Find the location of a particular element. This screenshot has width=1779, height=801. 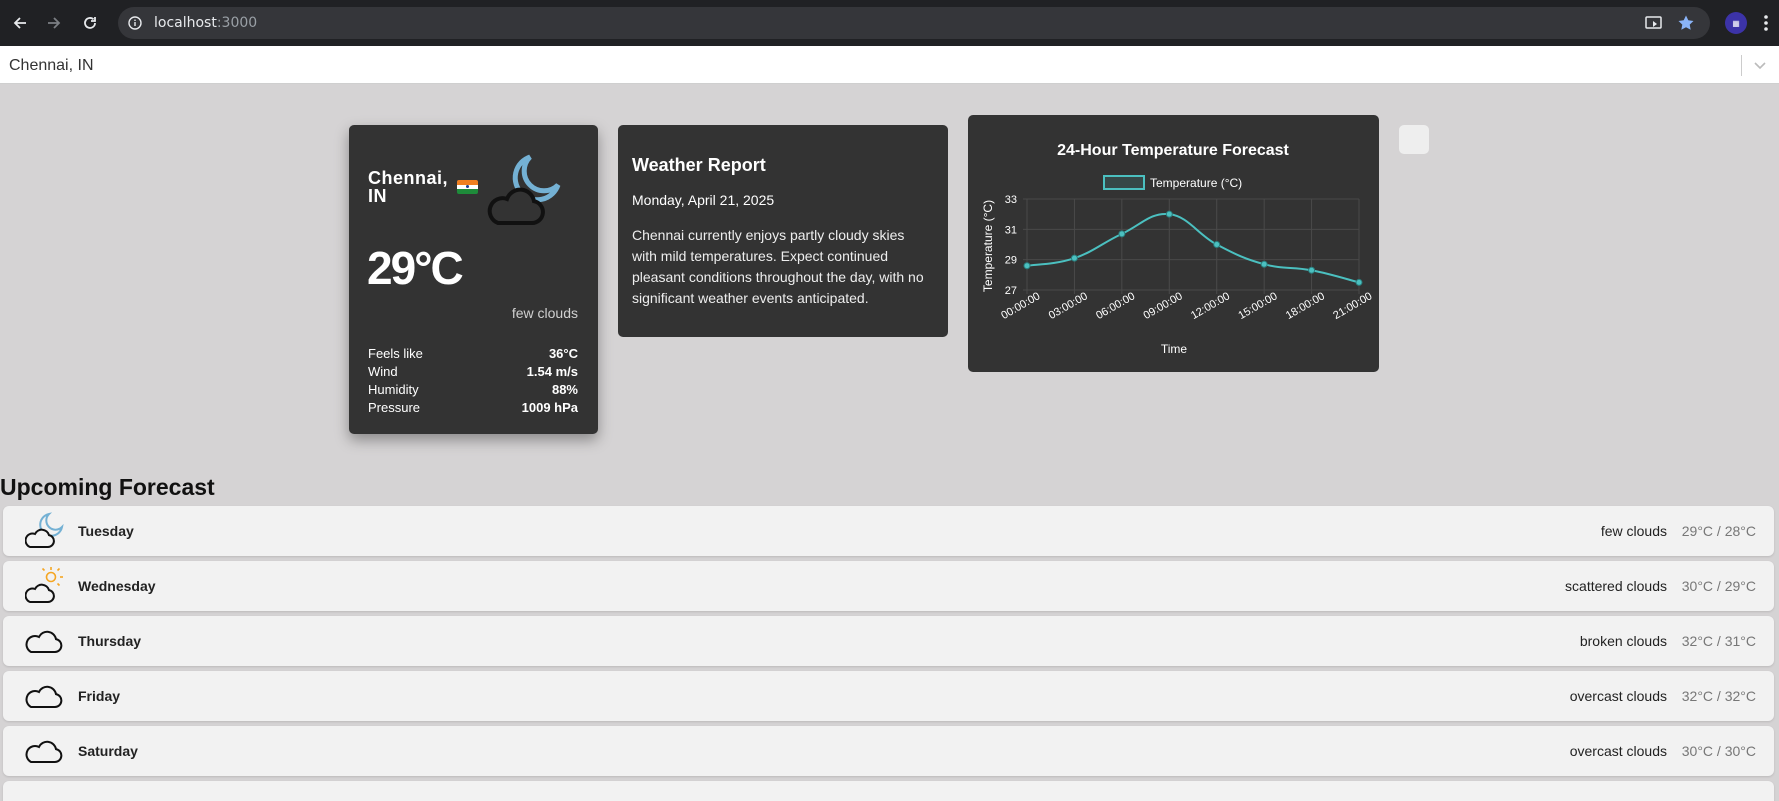

x-tick-label: 21:00:00 is located at coordinates (1352, 306).